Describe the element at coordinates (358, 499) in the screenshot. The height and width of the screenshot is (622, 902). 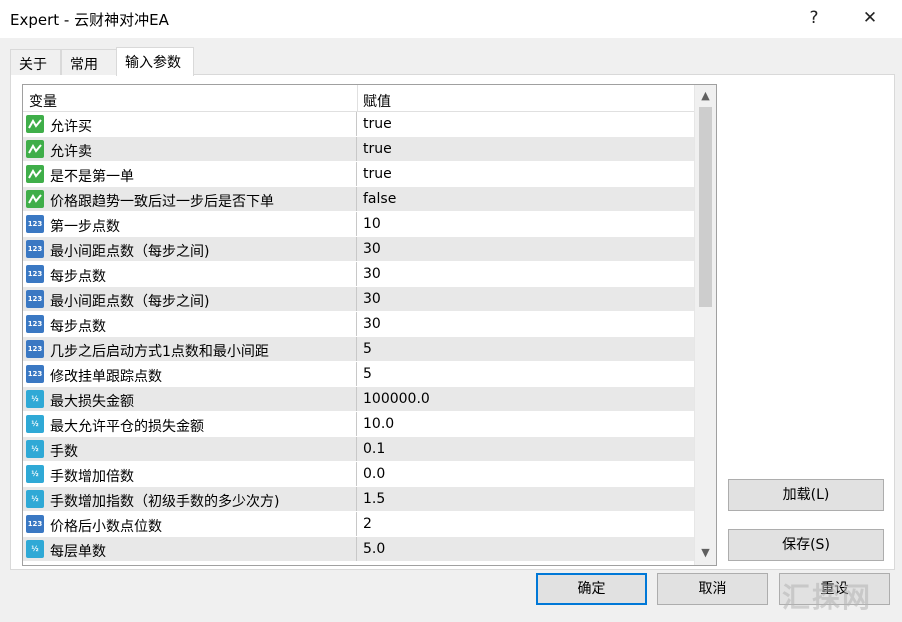
I see `table-row: ½ 手数增加指数（初级手数的多少次方) 1.5` at that location.